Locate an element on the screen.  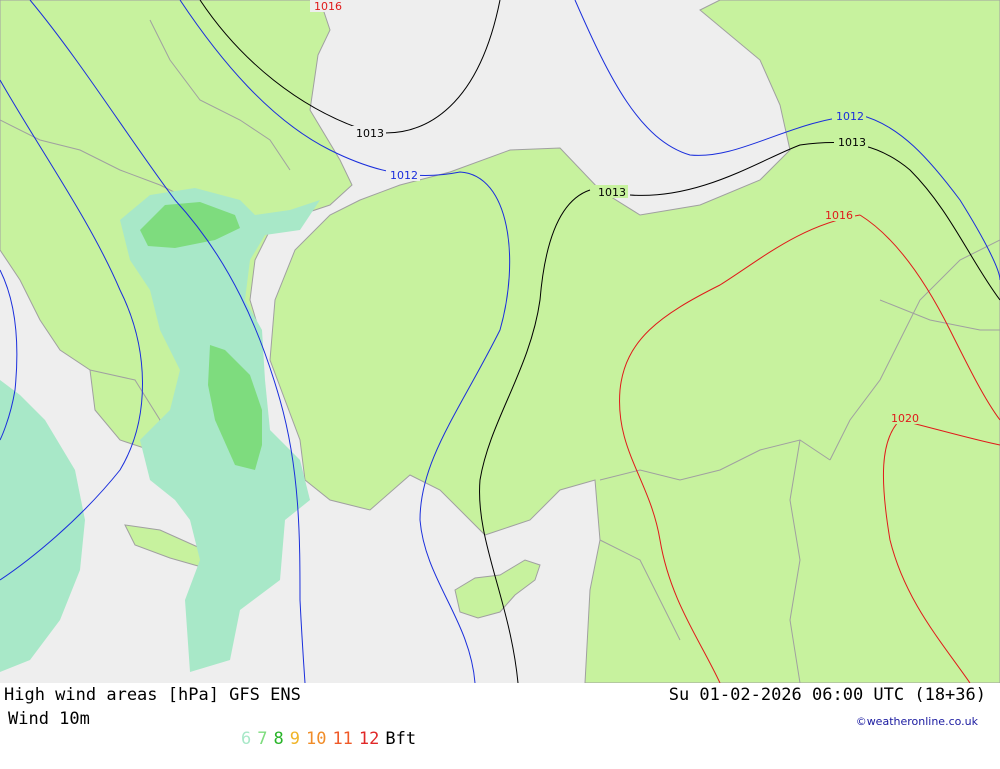
bft-scale: 6 7 8 9 10 11 12 Bft is located at coordinates (311, 739).